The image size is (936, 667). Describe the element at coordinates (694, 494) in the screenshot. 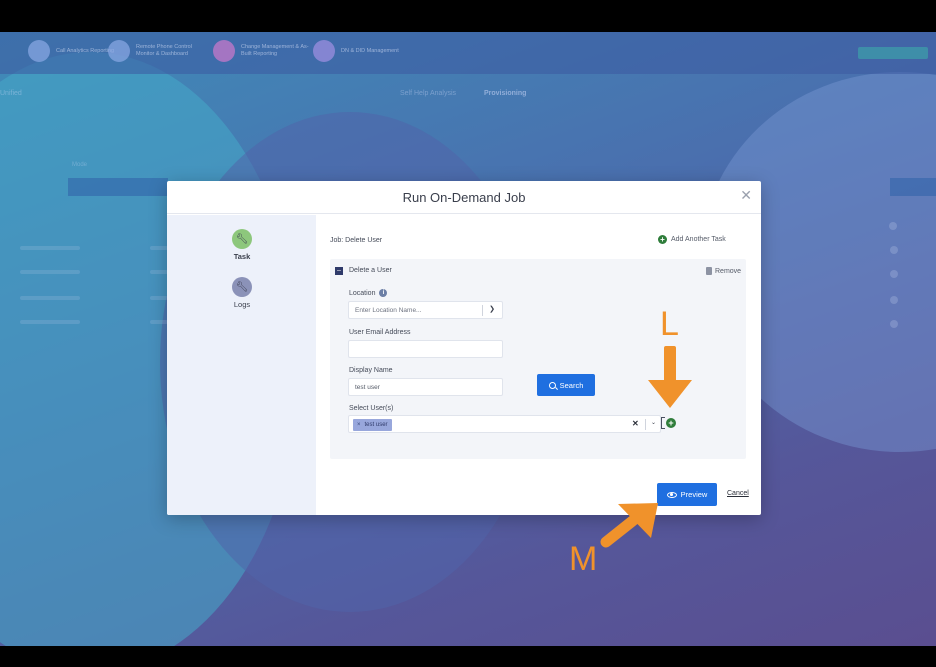

I see `preview-button-label: Preview` at that location.